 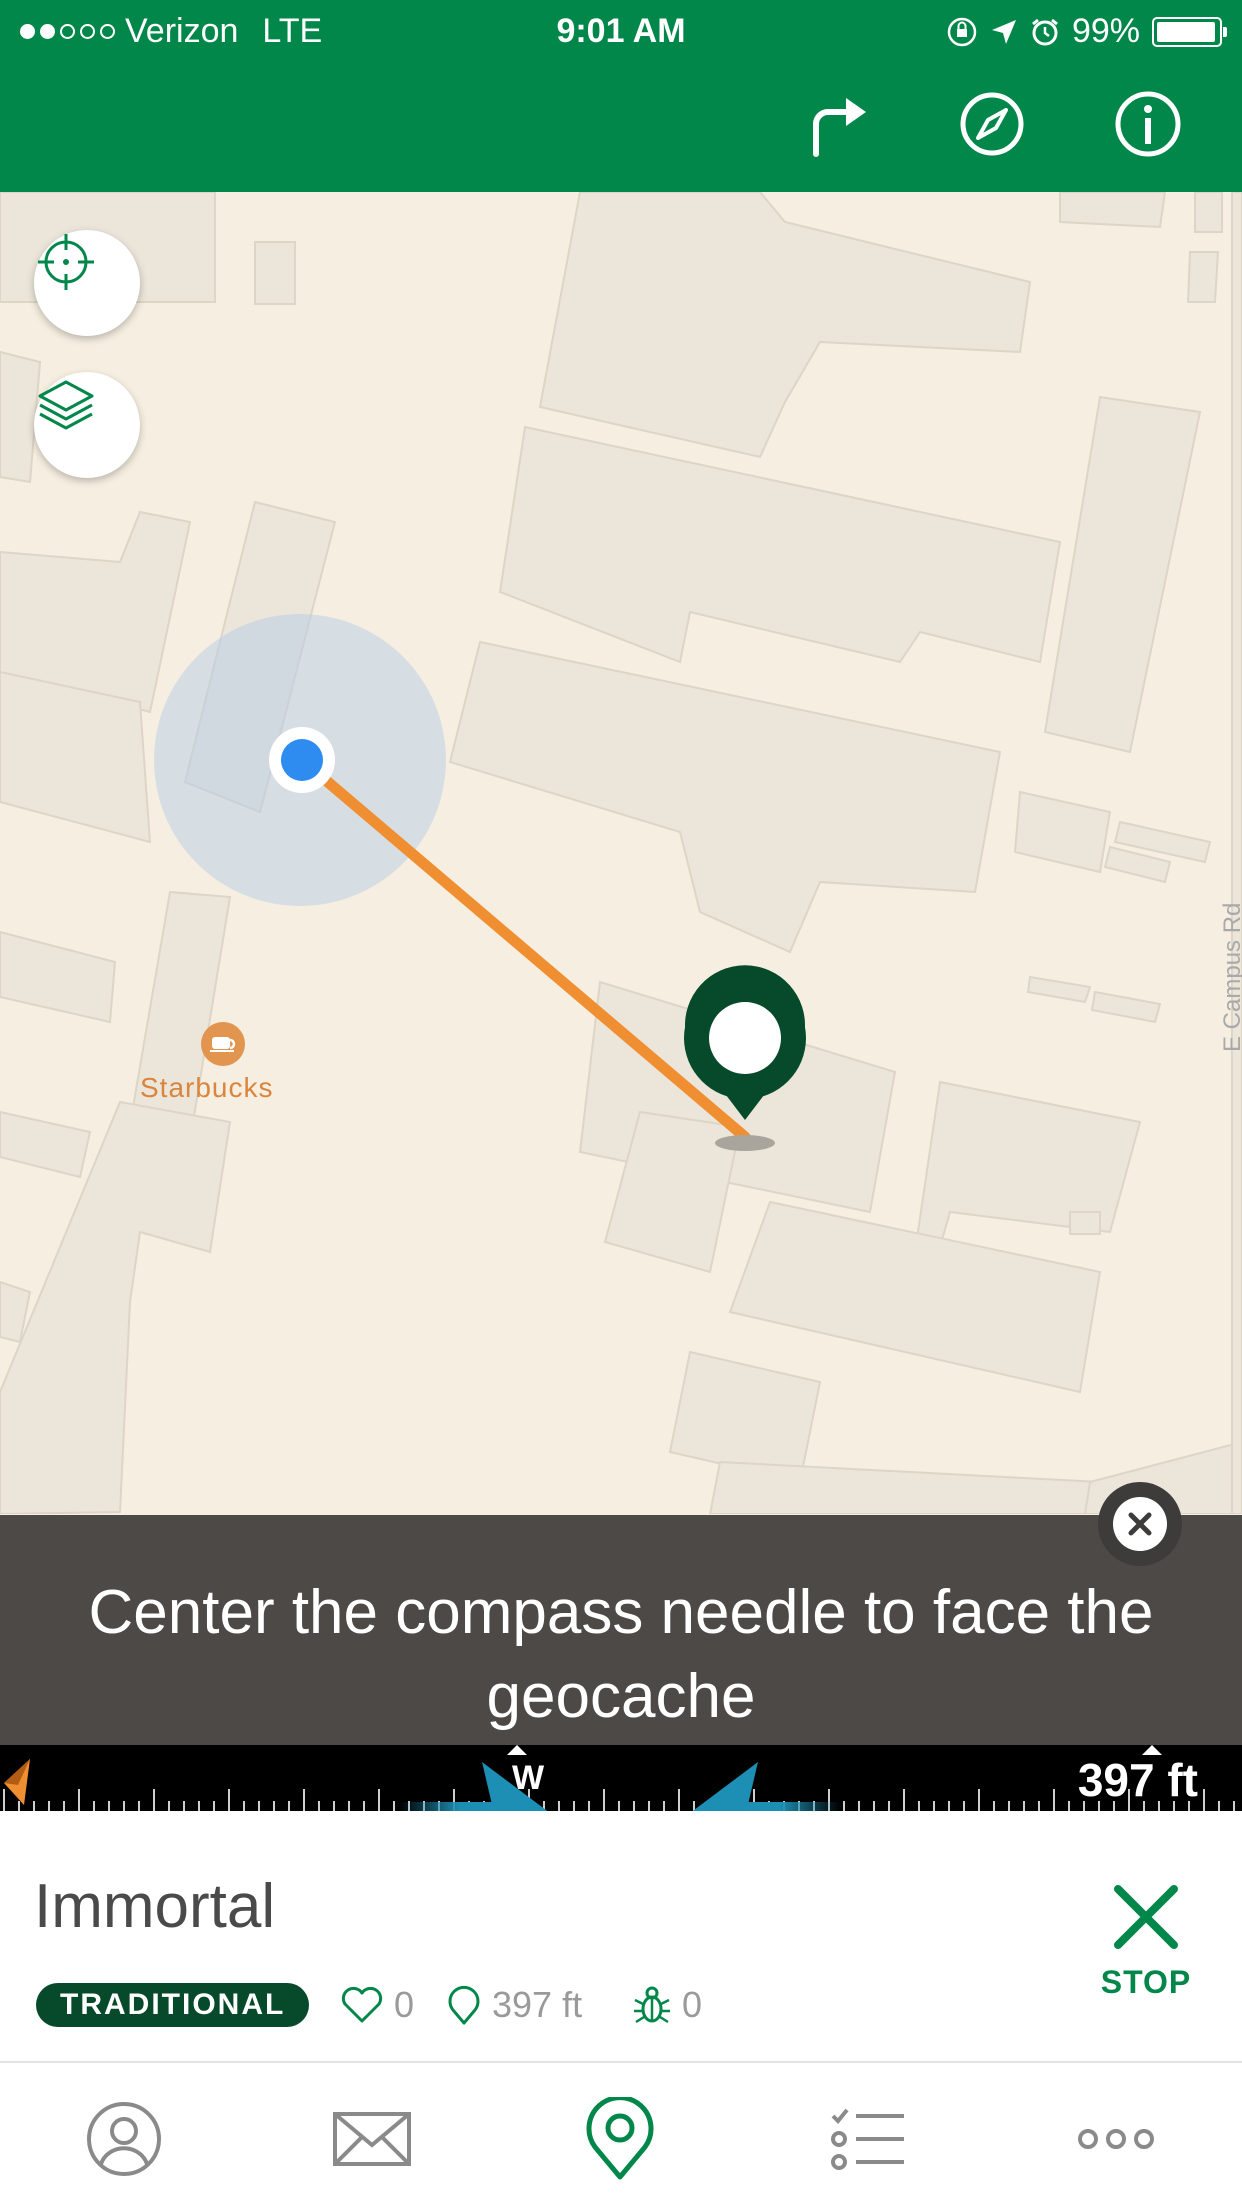 What do you see at coordinates (652, 2005) in the screenshot?
I see `bug-icon` at bounding box center [652, 2005].